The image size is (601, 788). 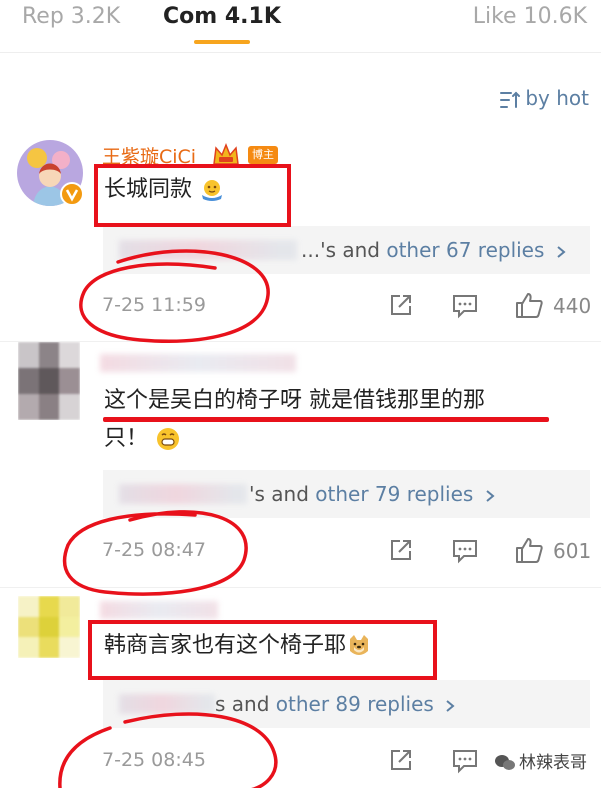 I want to click on tab-reposts: Rep 3.2K, so click(x=71, y=17).